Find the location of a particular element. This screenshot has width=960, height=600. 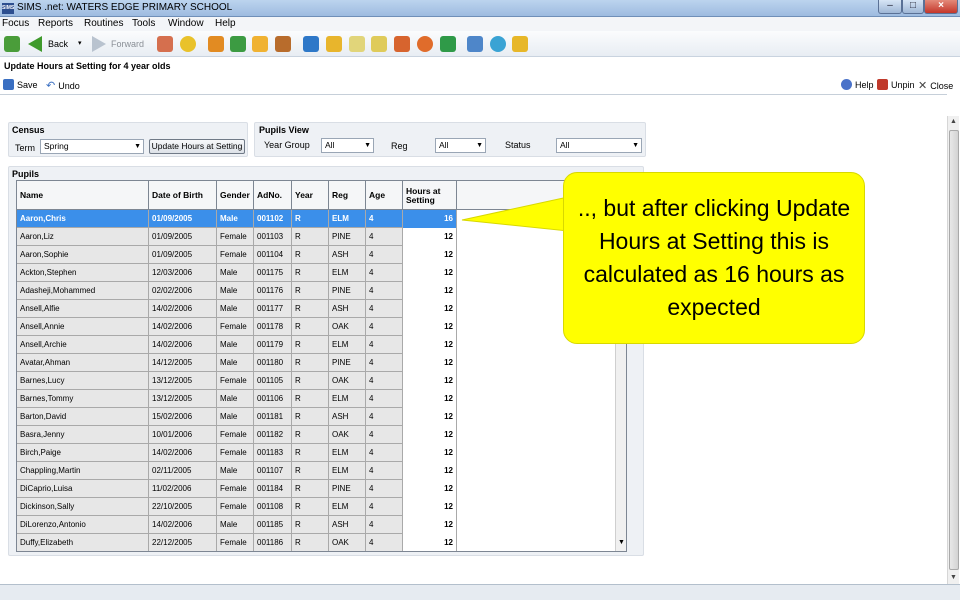

back-arrow-icon is located at coordinates (35, 44).